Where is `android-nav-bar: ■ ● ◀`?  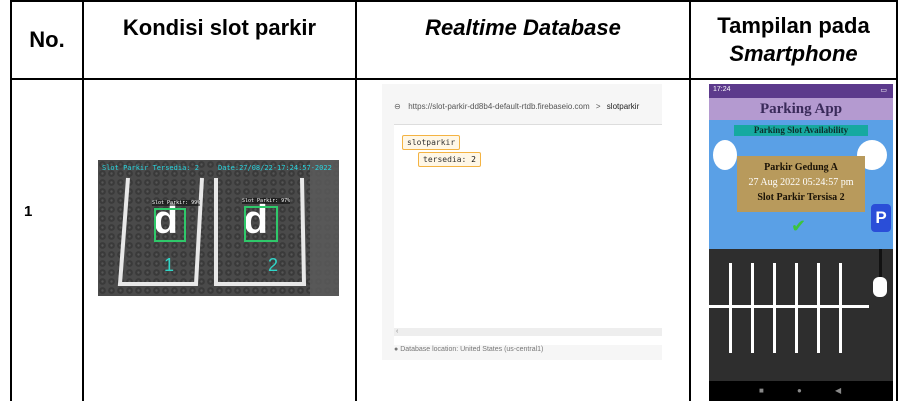 android-nav-bar: ■ ● ◀ is located at coordinates (801, 391).